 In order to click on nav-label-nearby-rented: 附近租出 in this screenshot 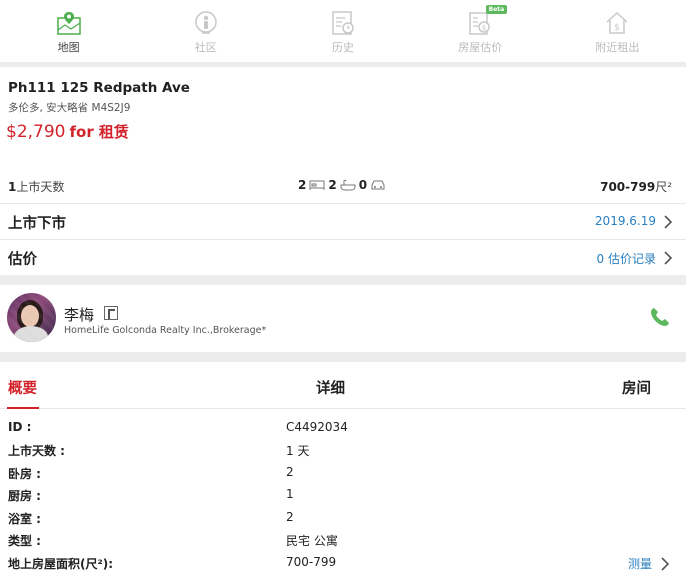, I will do `click(617, 47)`.